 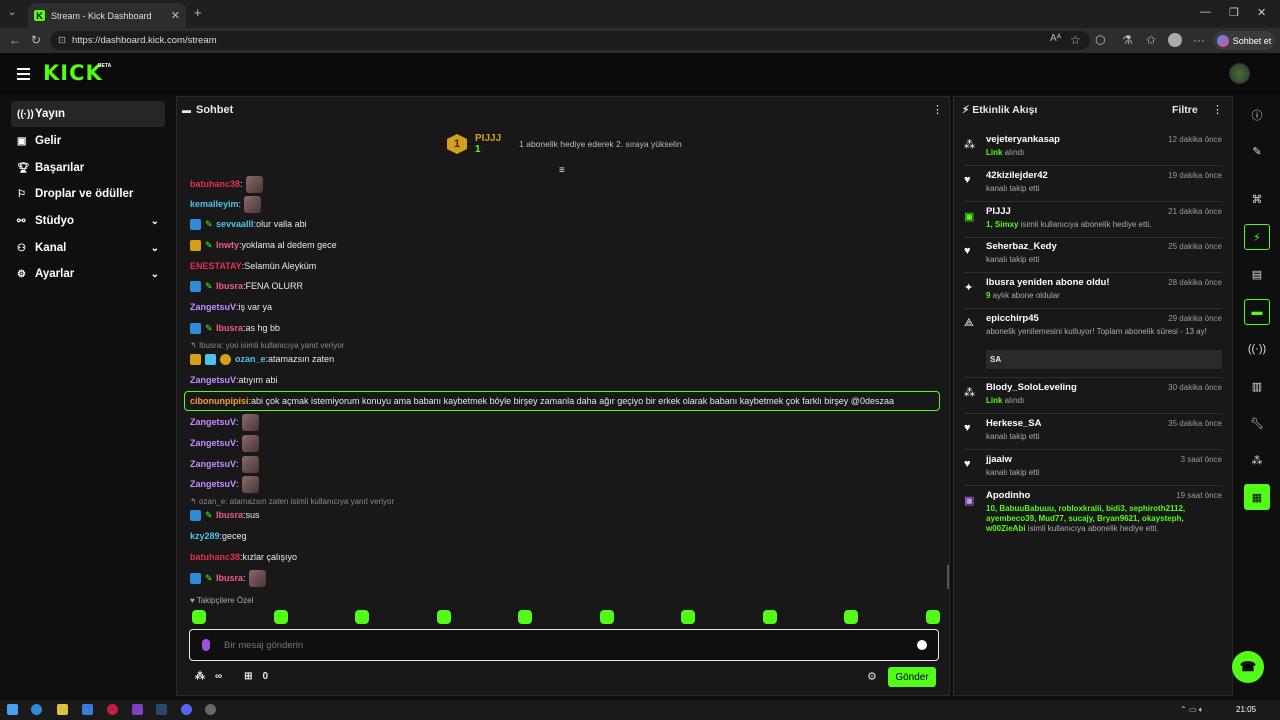 What do you see at coordinates (12, 709) in the screenshot?
I see `windows-start-icon` at bounding box center [12, 709].